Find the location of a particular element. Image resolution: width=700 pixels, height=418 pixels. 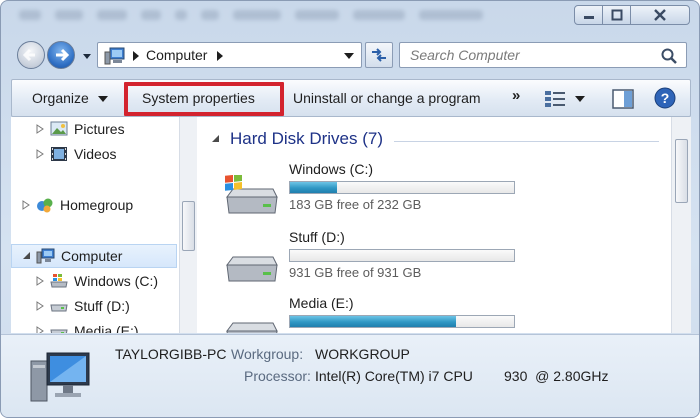

processor-label: Processor: is located at coordinates (277, 376).